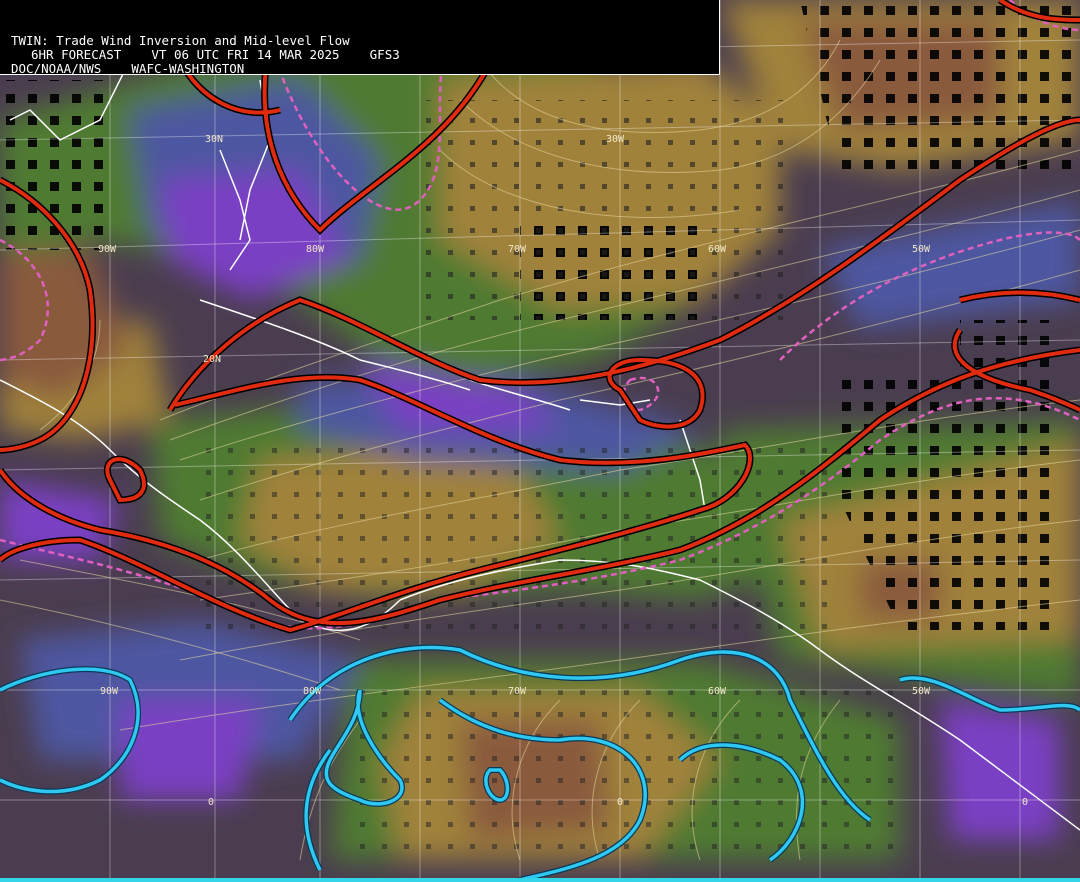 This screenshot has width=1080, height=882. Describe the element at coordinates (615, 139) in the screenshot. I see `lon-label: 30W` at that location.